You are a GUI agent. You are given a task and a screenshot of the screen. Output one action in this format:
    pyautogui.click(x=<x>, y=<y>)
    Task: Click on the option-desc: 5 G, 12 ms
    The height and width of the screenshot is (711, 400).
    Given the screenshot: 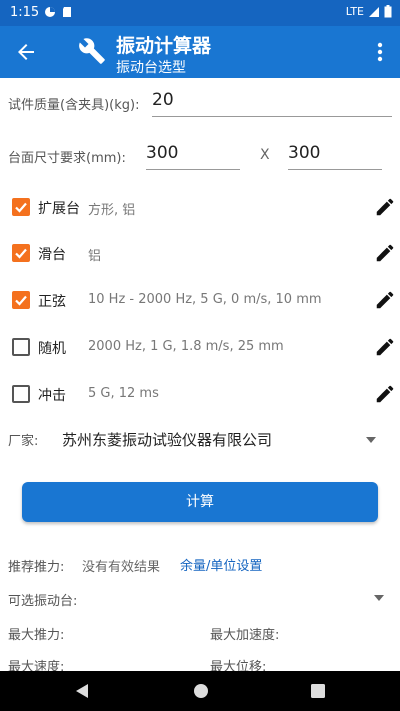 What is the action you would take?
    pyautogui.click(x=123, y=393)
    